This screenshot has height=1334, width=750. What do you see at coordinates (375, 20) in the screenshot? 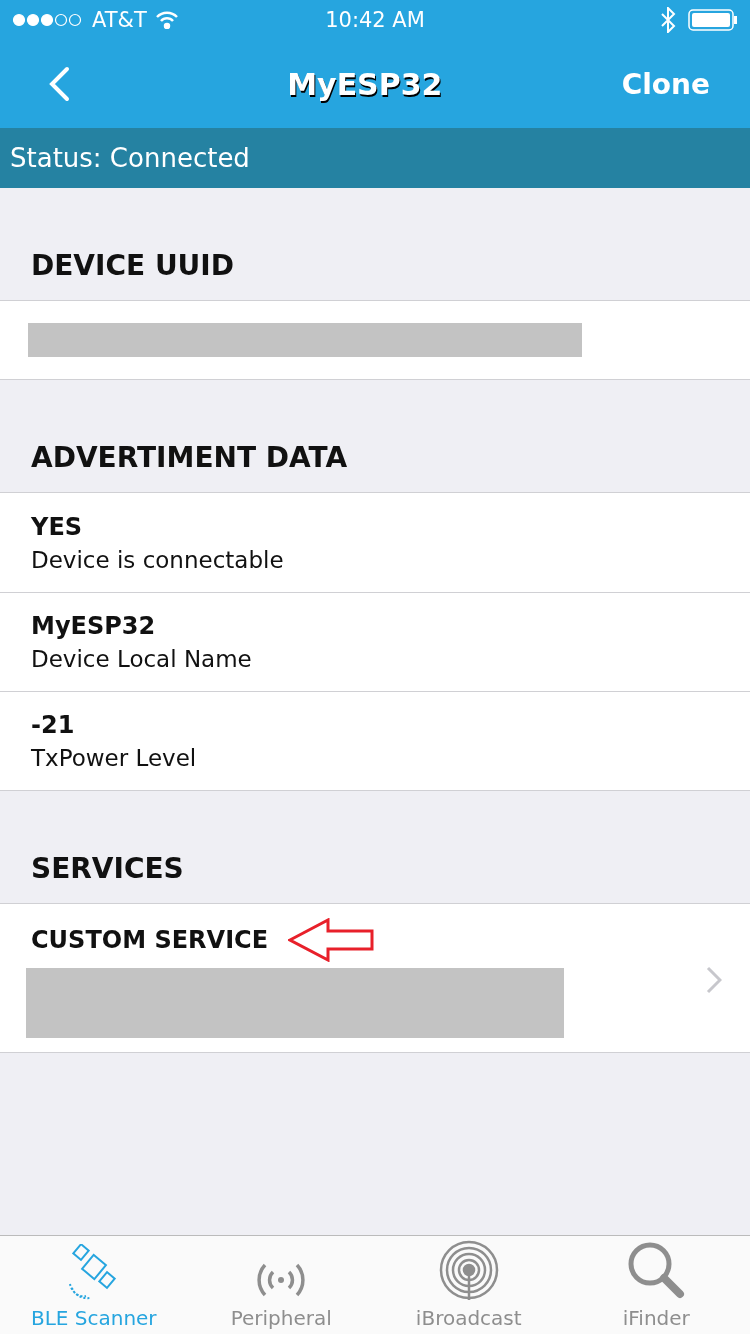
I see `clock-time: 10:42 AM` at bounding box center [375, 20].